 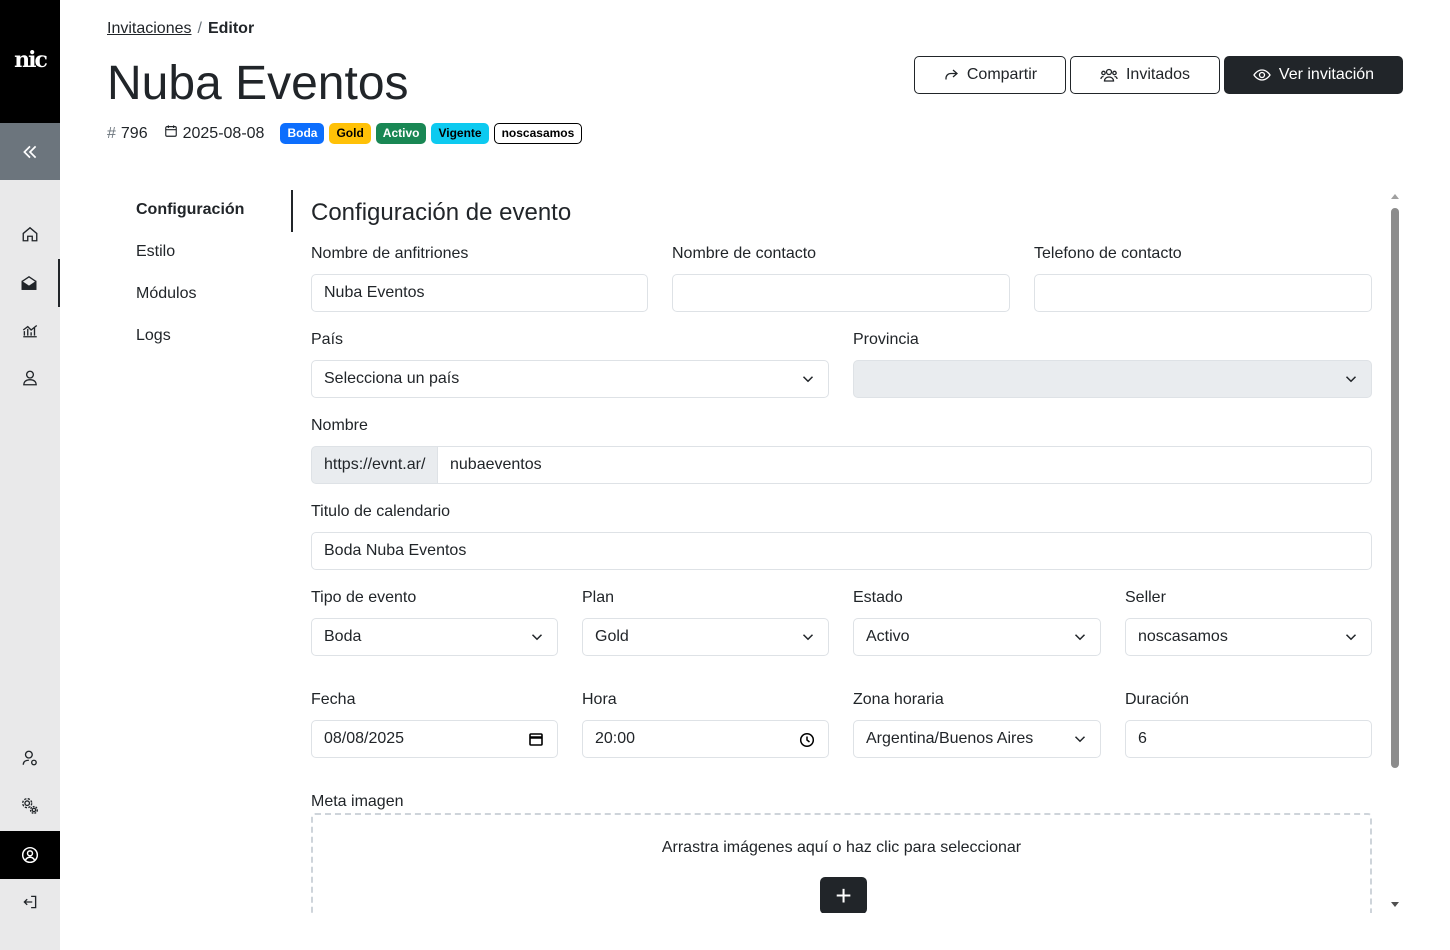 What do you see at coordinates (190, 221) in the screenshot?
I see `subnav-config: Configuración` at bounding box center [190, 221].